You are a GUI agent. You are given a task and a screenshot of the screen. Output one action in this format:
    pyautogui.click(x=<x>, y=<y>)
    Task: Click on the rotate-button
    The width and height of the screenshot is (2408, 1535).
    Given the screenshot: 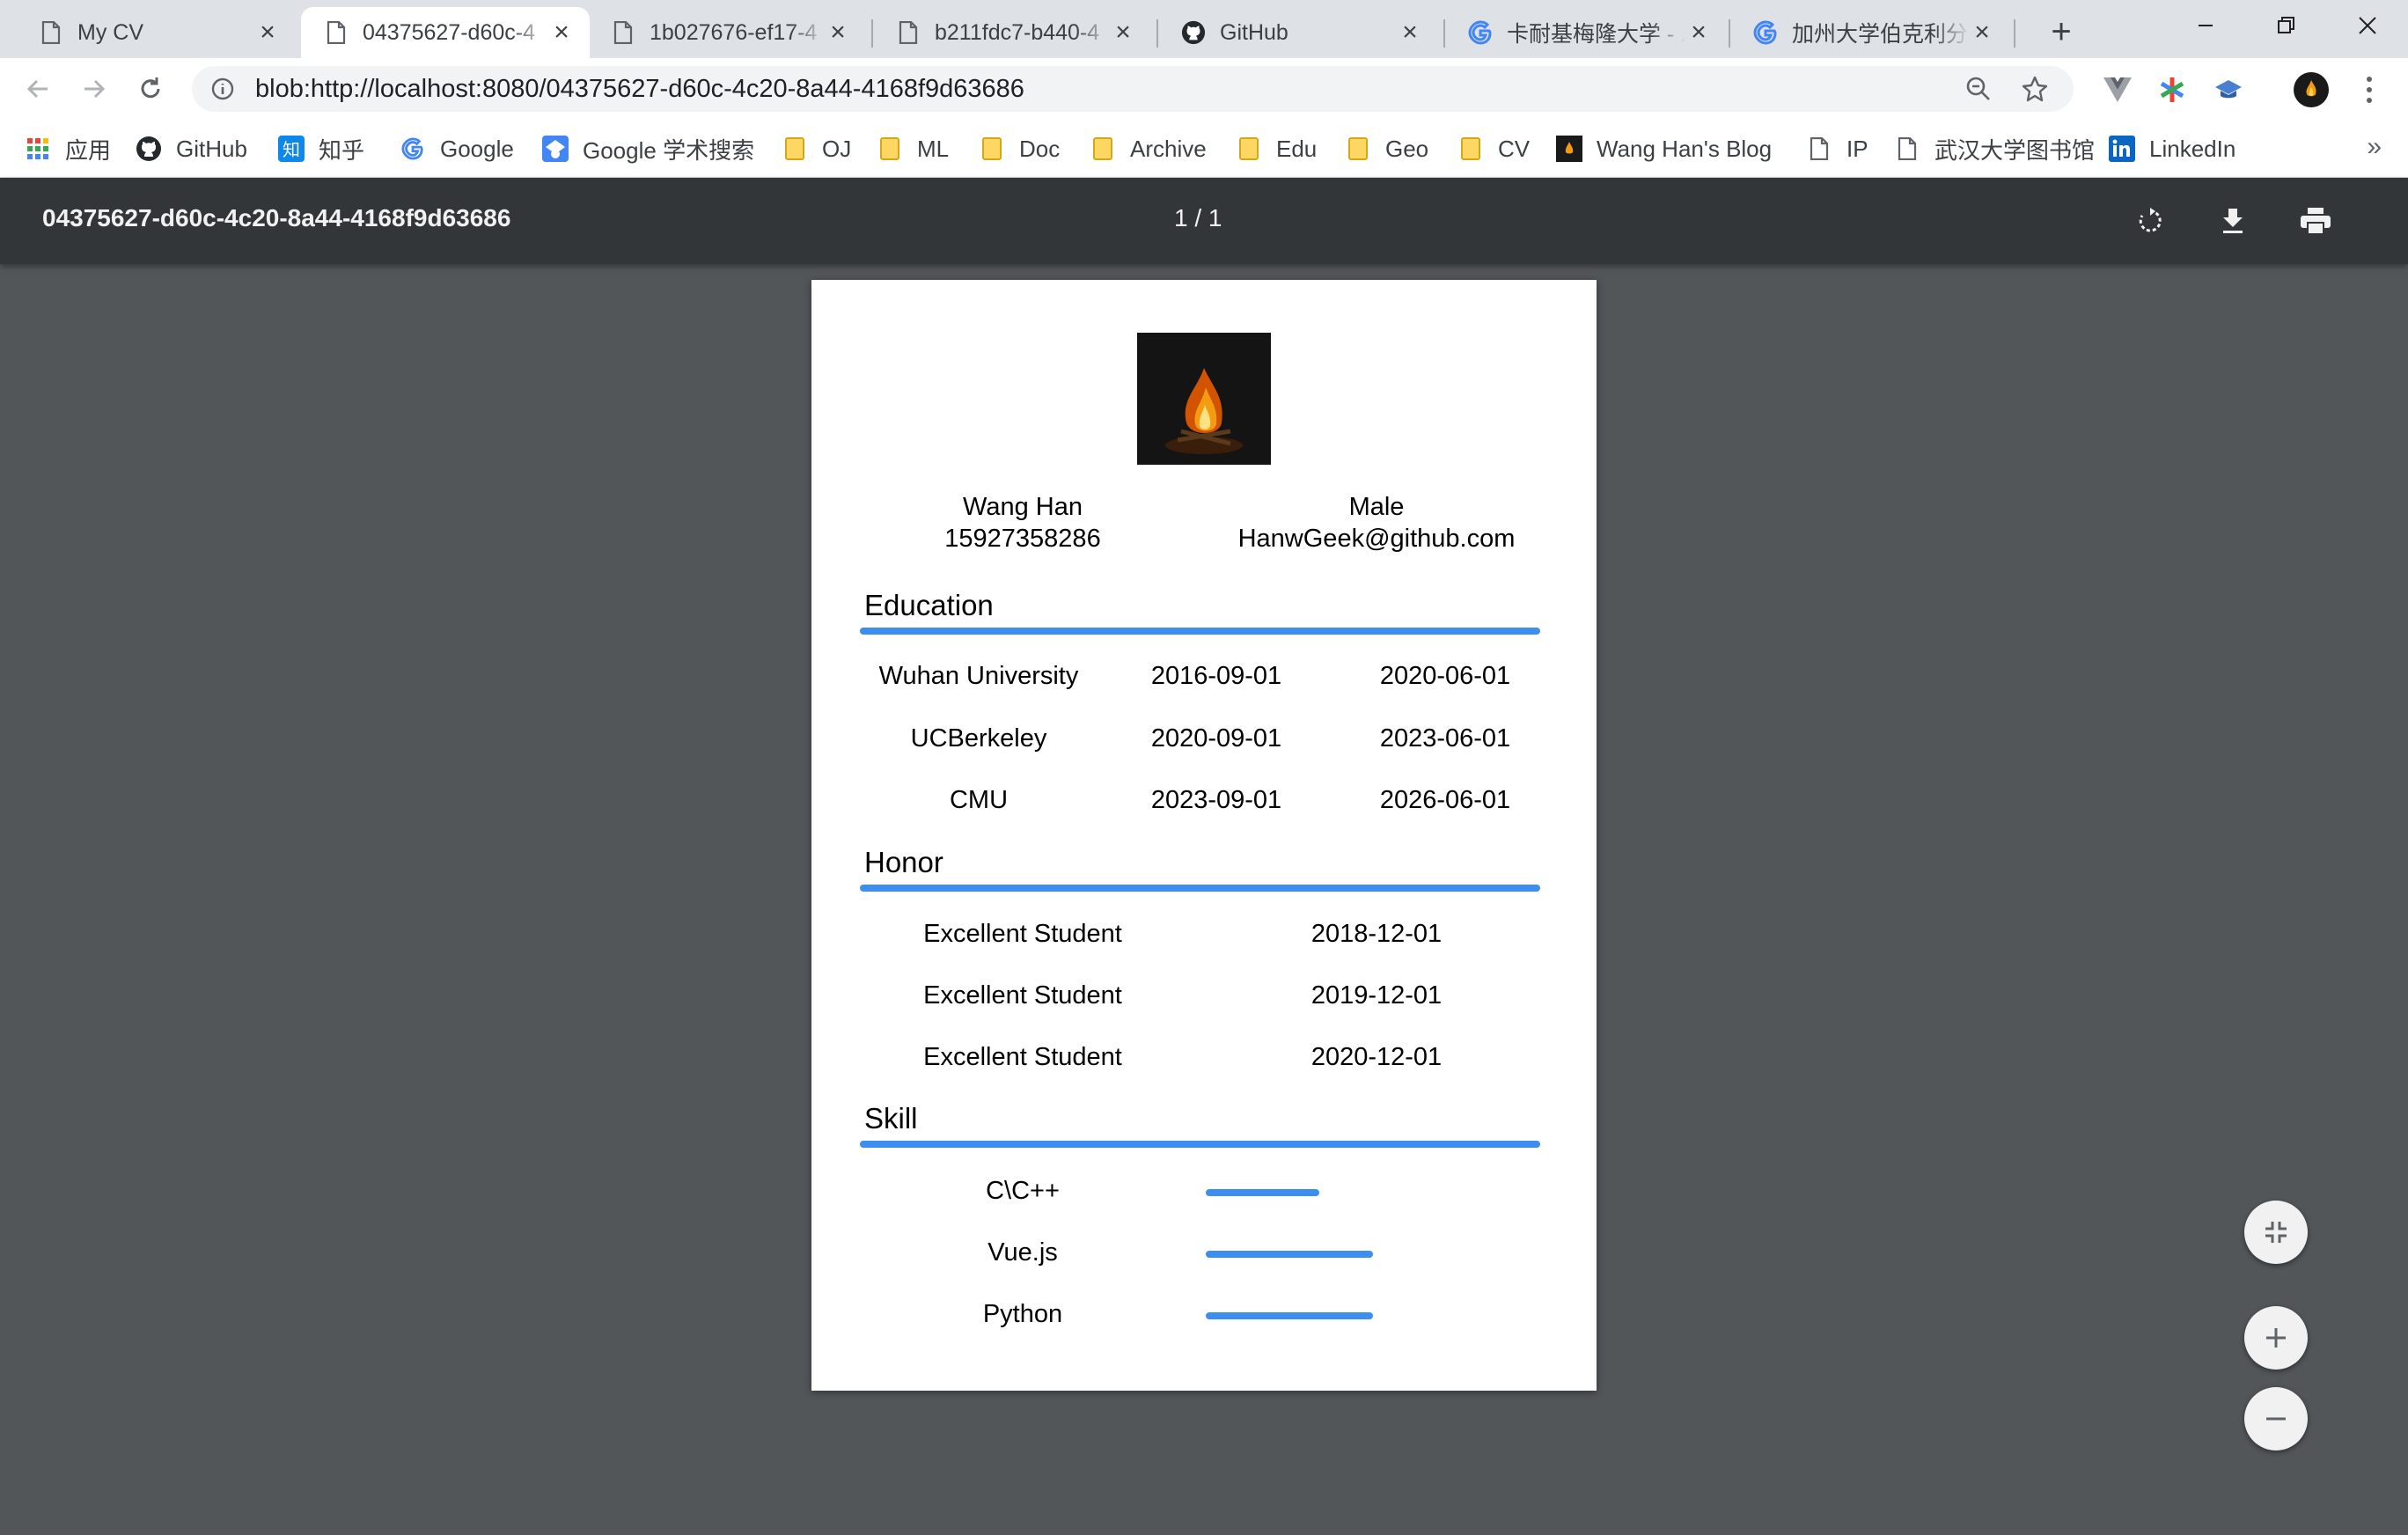 What is the action you would take?
    pyautogui.click(x=2150, y=221)
    